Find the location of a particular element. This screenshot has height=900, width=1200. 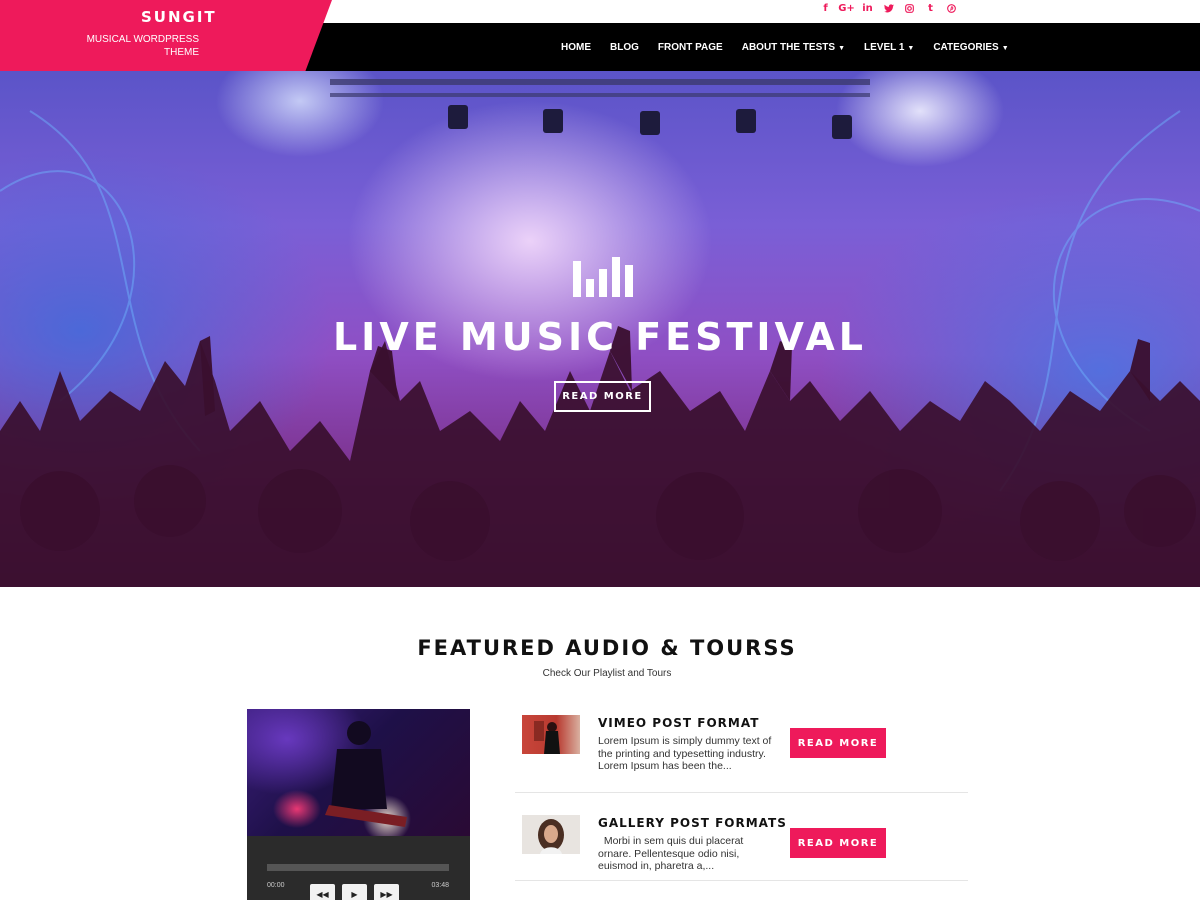

nav-item-label: LEVEL 1 is located at coordinates (884, 47).